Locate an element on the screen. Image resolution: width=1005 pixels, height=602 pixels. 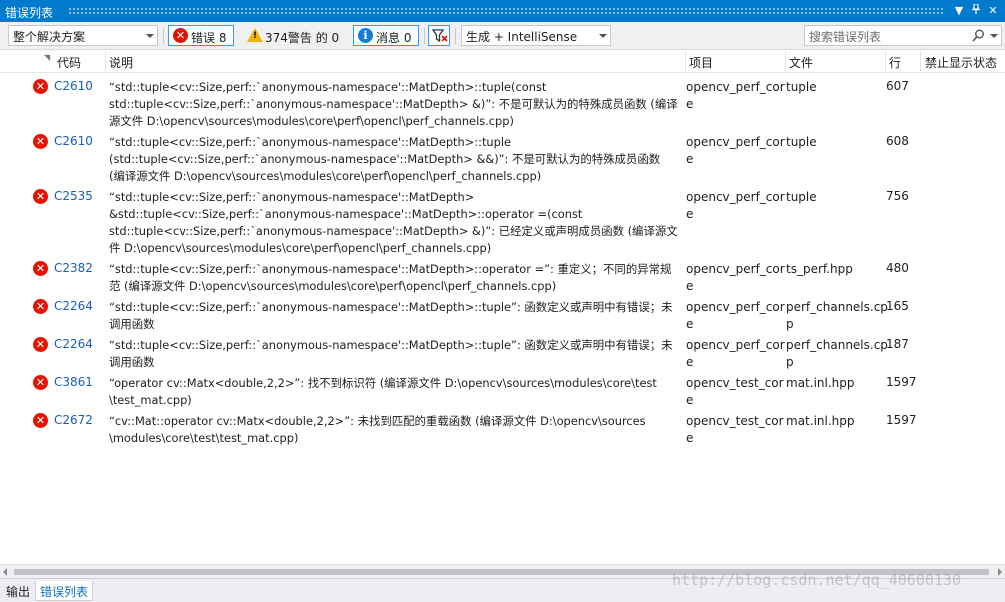
messages-label: 消息 0 is located at coordinates (394, 38).